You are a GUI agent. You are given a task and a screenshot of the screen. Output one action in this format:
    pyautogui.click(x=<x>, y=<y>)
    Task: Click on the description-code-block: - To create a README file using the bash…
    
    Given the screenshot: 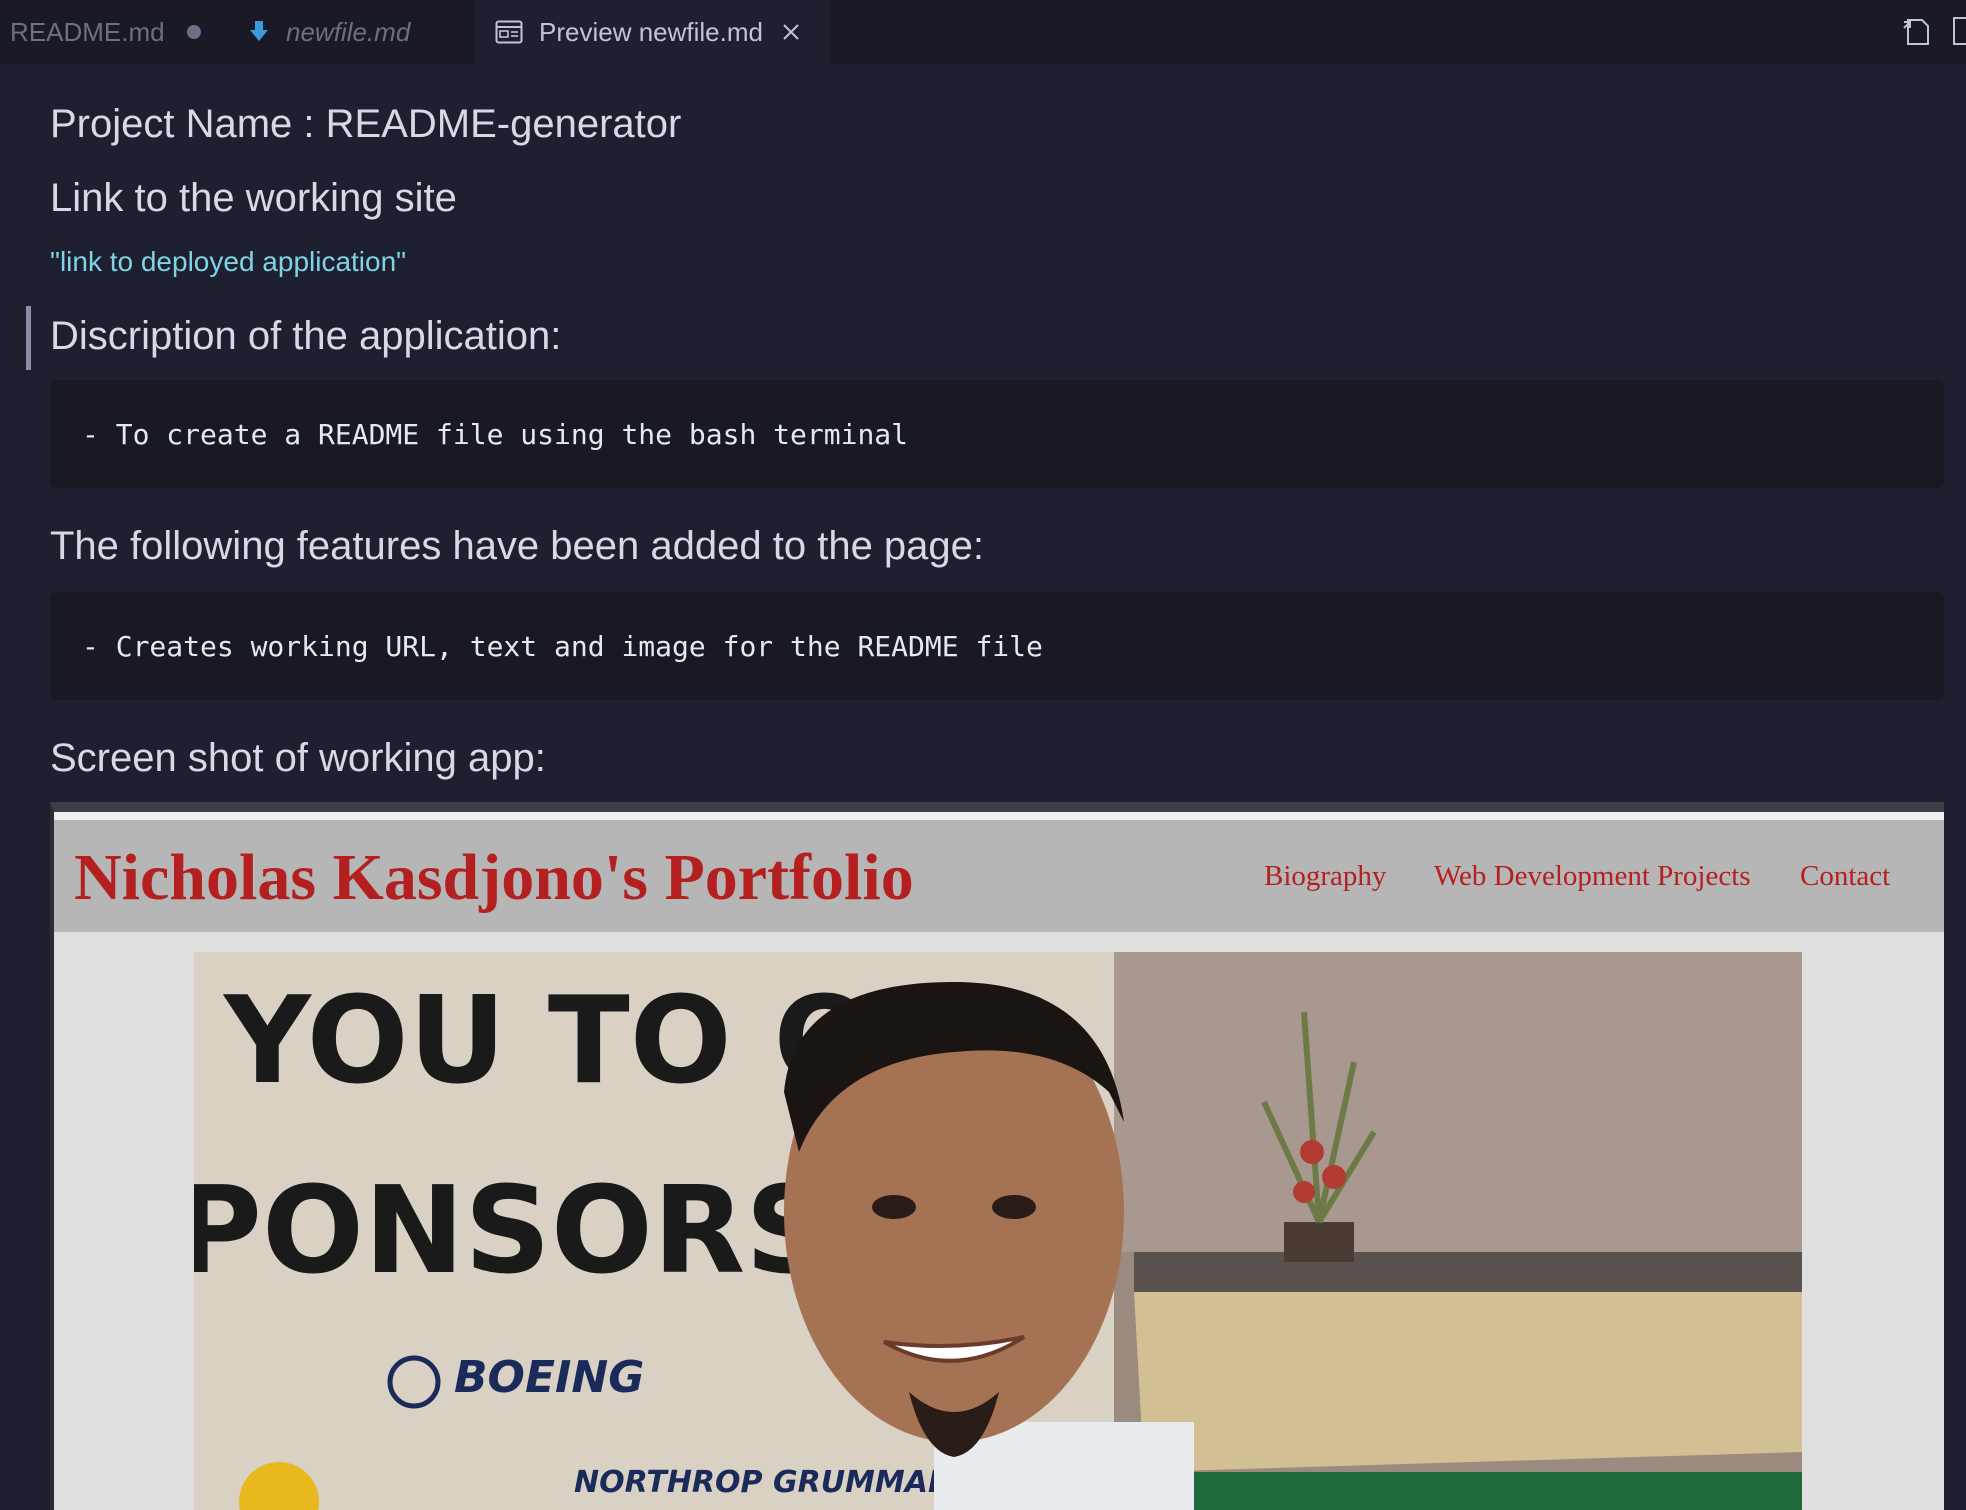 What is the action you would take?
    pyautogui.click(x=997, y=434)
    